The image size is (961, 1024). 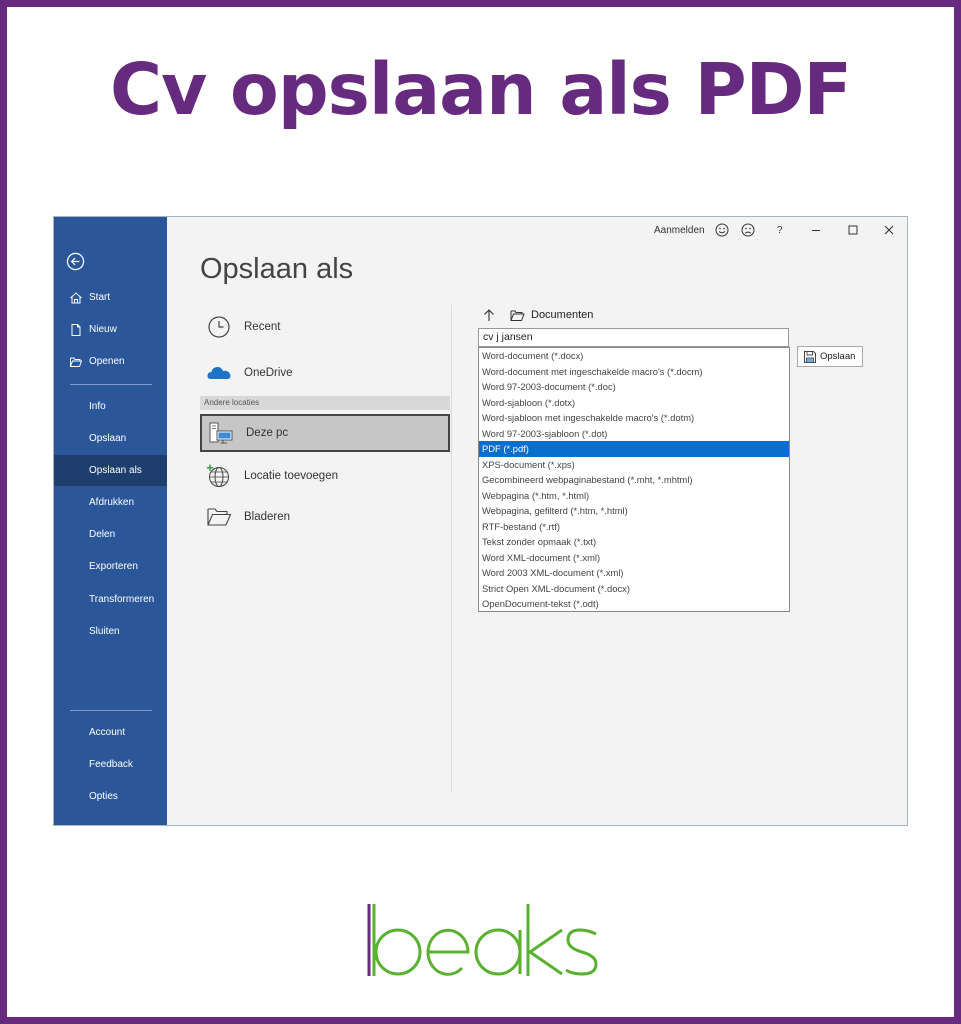 I want to click on nav-open: Openen, so click(x=110, y=361).